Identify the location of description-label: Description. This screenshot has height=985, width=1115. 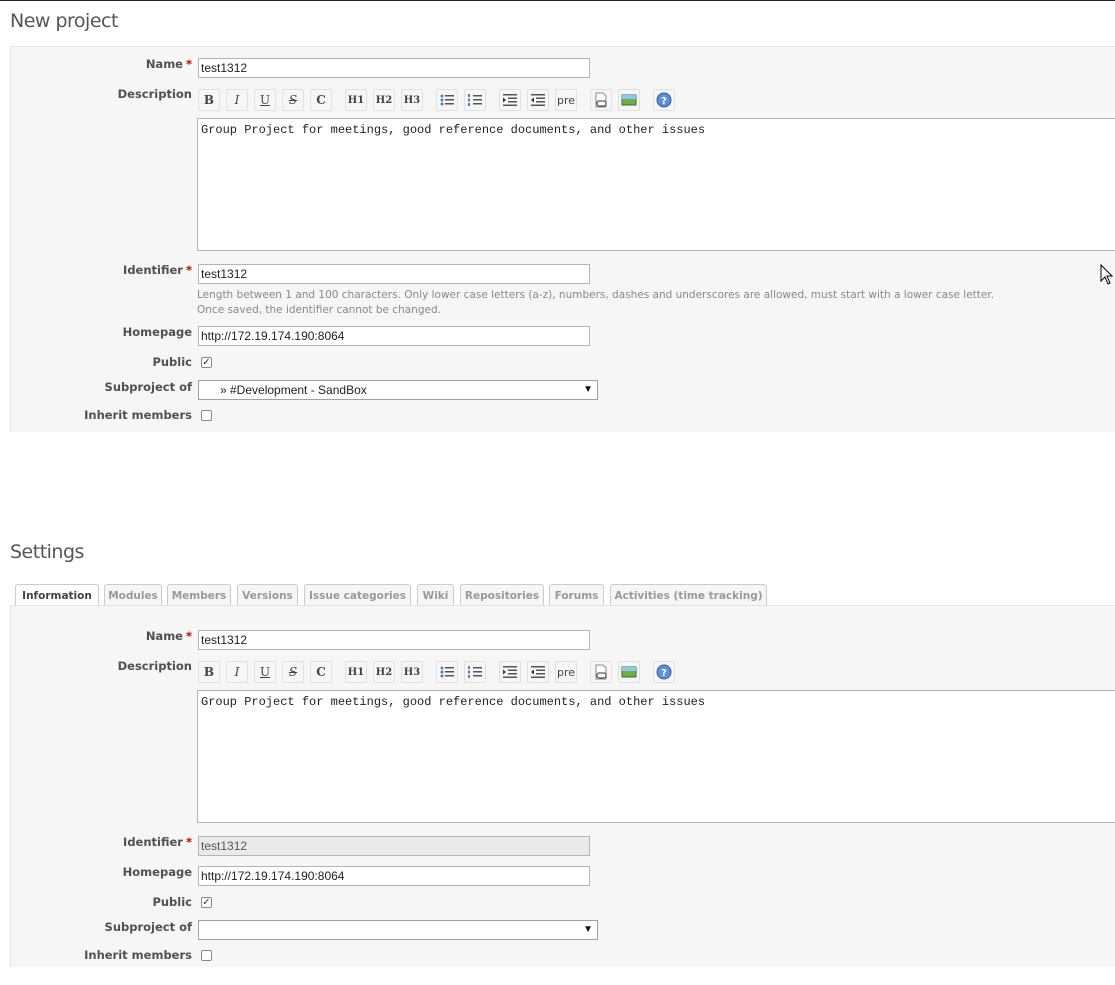
(154, 94).